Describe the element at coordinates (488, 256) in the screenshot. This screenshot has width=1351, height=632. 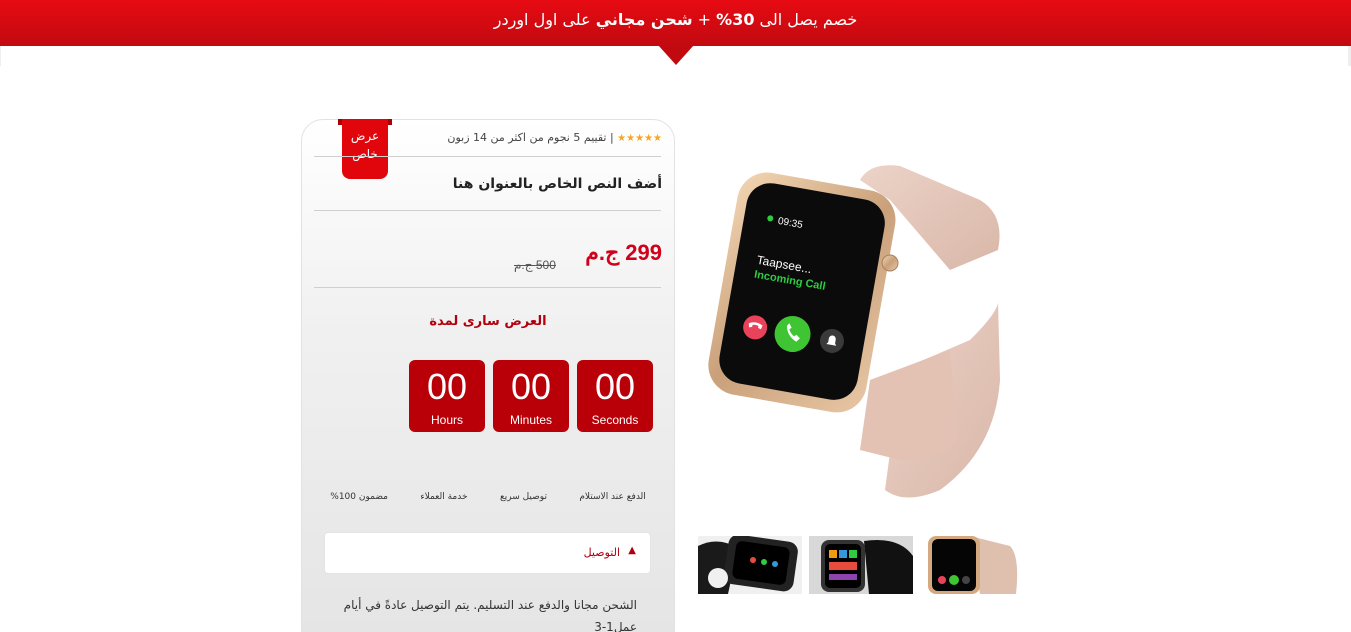
I see `price-block: 299 ج.م 500 ج.م` at that location.